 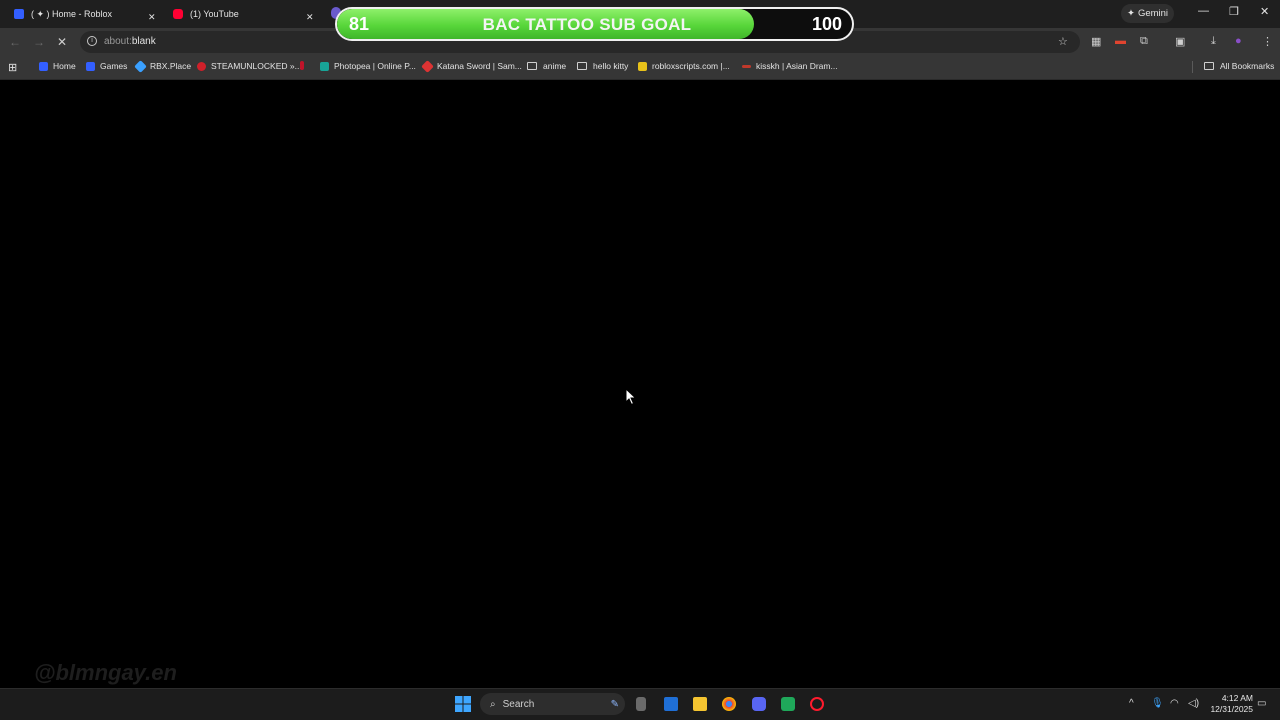 I want to click on diamond-icon, so click(x=140, y=66).